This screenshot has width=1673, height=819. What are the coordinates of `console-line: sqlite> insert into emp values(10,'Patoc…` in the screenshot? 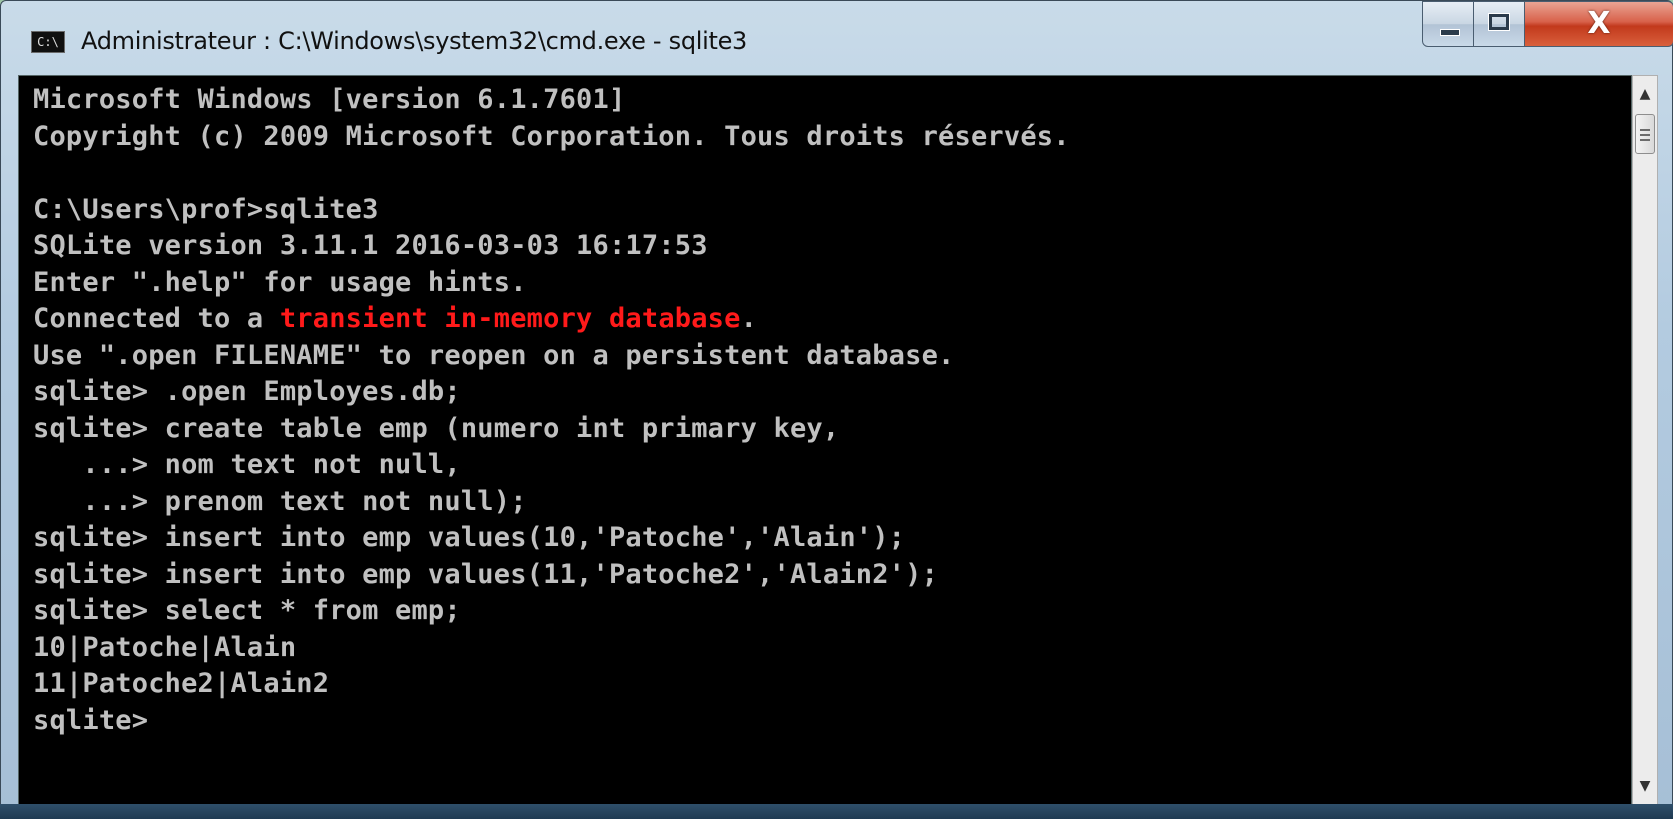 It's located at (469, 537).